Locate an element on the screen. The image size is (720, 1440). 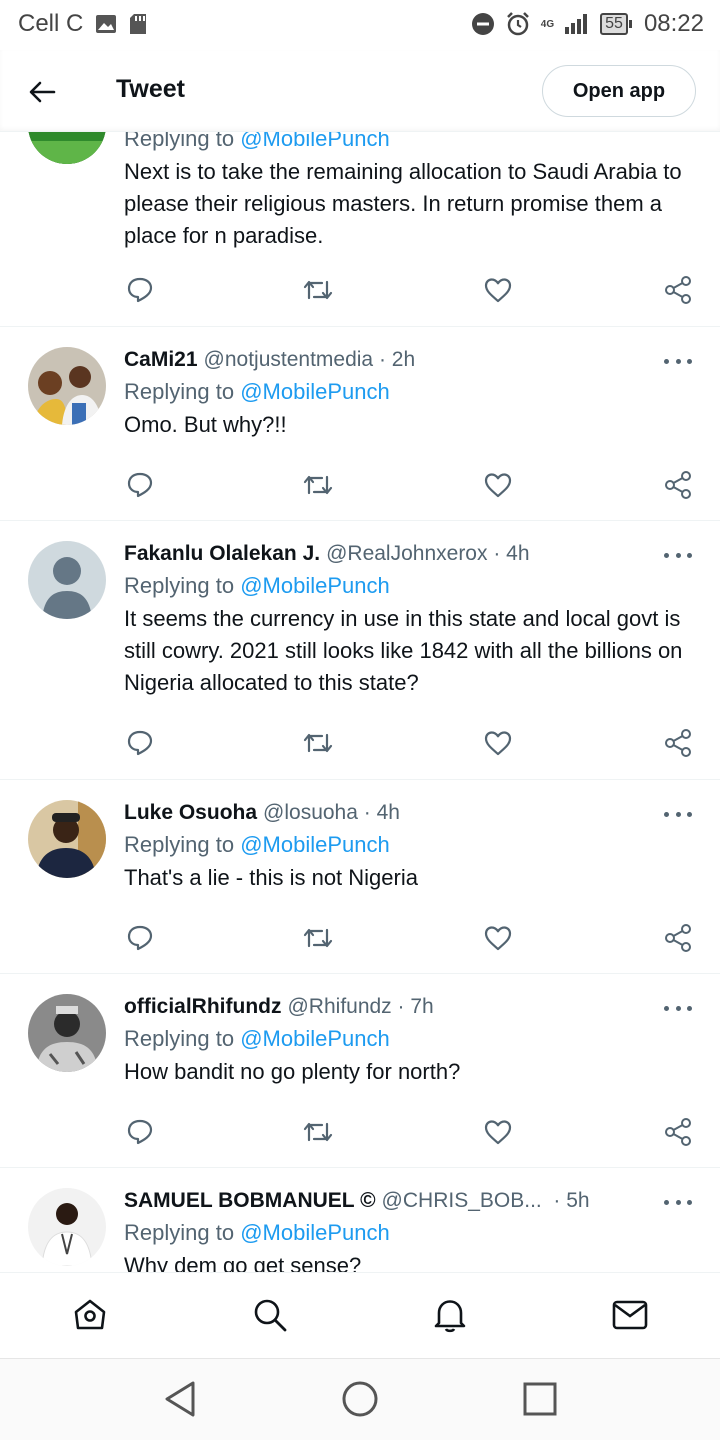
bell-icon is located at coordinates (450, 1316).